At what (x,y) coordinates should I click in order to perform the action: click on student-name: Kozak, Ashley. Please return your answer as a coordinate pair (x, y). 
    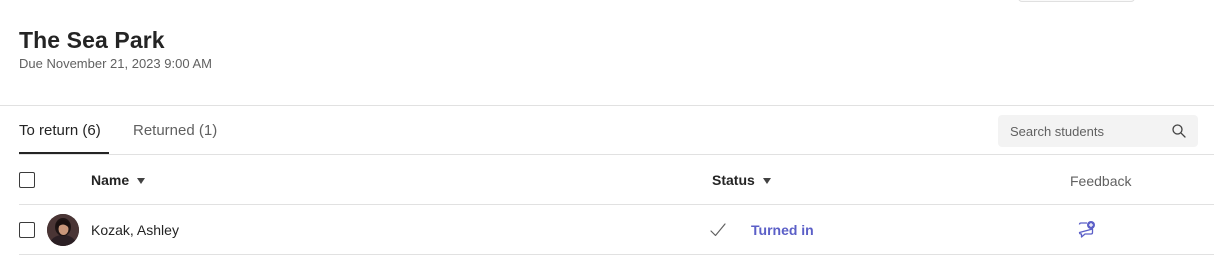
    Looking at the image, I should click on (135, 230).